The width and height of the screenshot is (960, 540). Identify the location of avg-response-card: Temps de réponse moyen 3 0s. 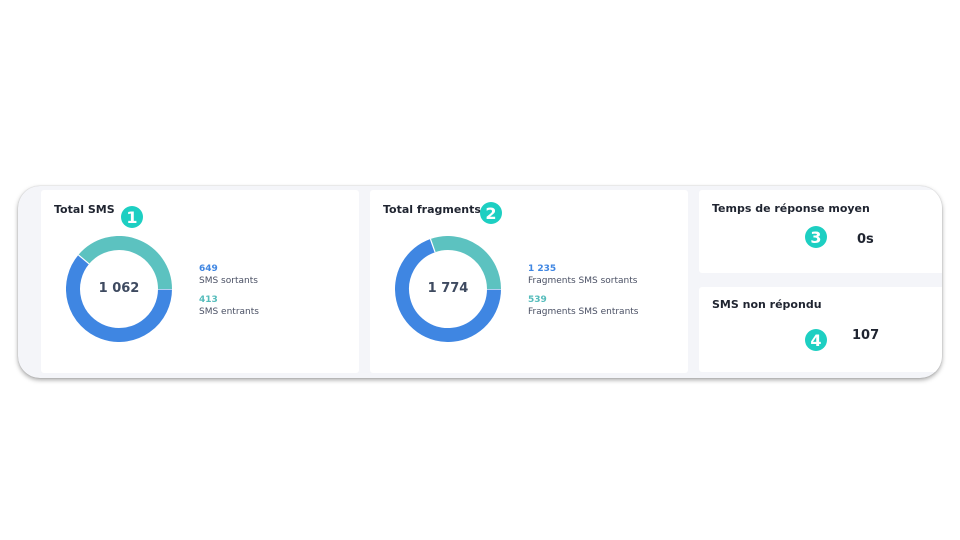
(820, 231).